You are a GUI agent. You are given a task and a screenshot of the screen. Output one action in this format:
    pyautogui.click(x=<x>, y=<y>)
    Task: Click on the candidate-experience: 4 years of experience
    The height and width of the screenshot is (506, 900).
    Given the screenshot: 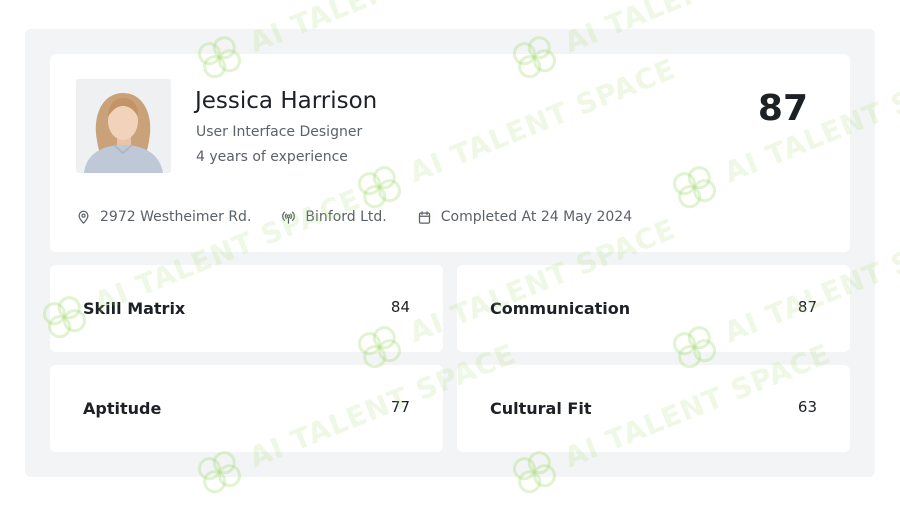 What is the action you would take?
    pyautogui.click(x=272, y=157)
    